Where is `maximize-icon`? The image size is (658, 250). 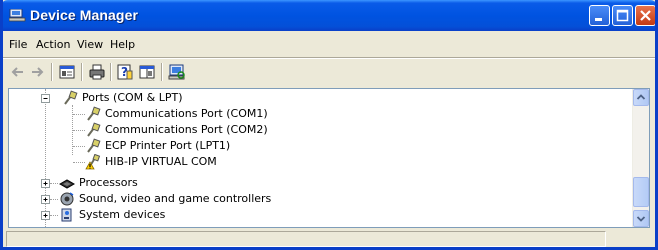 maximize-icon is located at coordinates (622, 15).